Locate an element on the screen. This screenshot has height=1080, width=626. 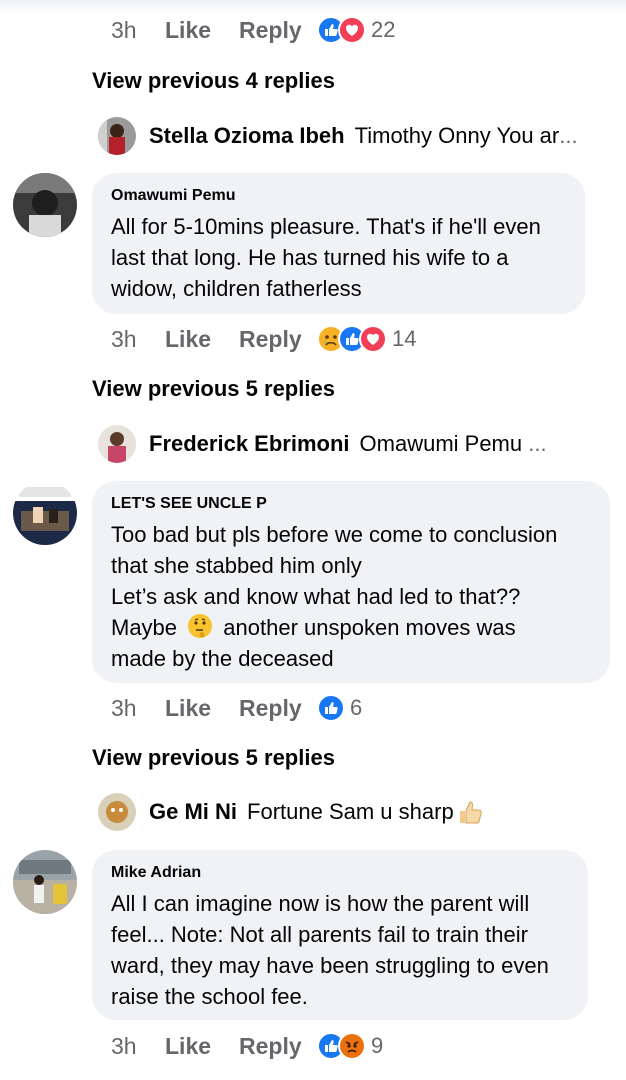
comment-line: made by the deceased is located at coordinates (222, 658).